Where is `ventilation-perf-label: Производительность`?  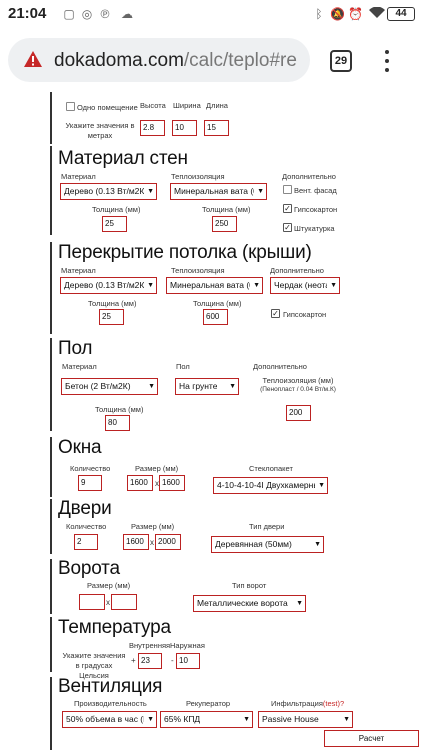 ventilation-perf-label: Производительность is located at coordinates (110, 703).